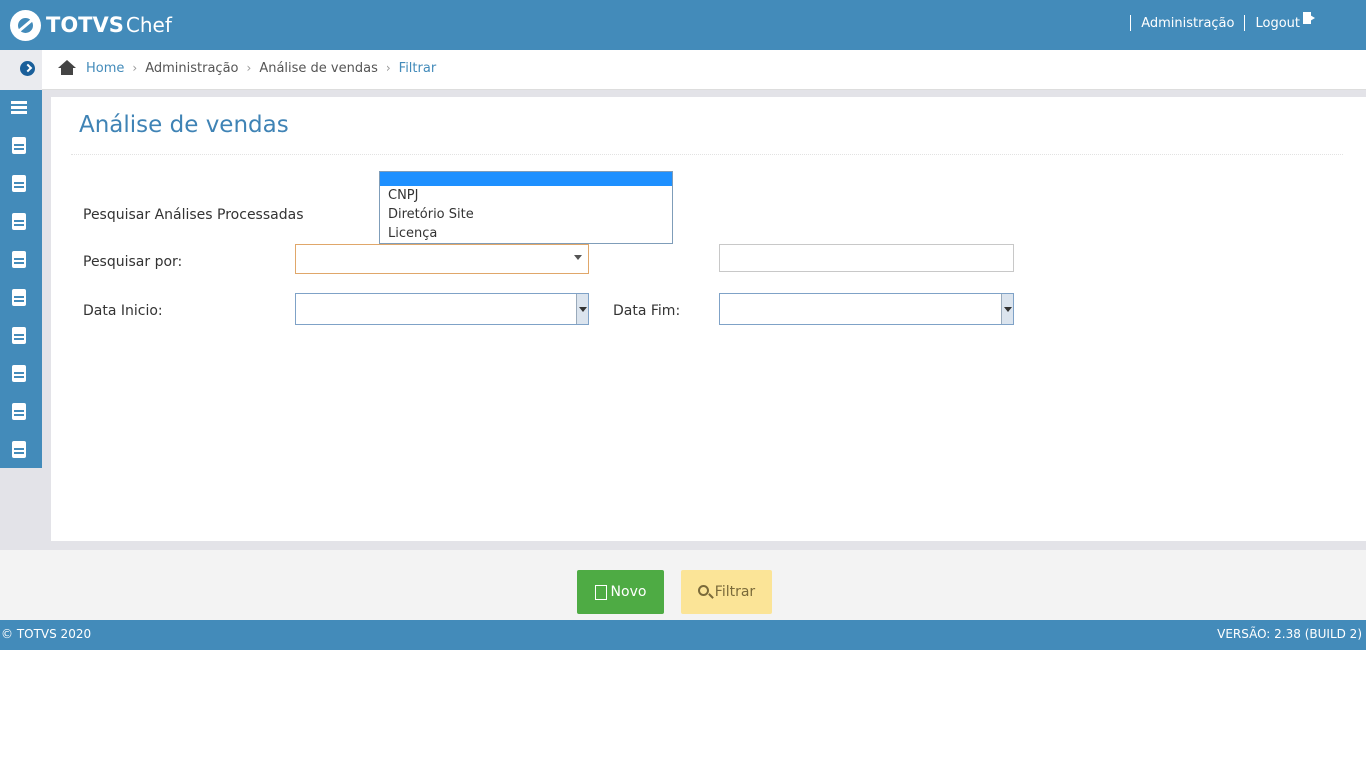  Describe the element at coordinates (318, 68) in the screenshot. I see `breadcrumb-sales-analysis: Análise de vendas` at that location.